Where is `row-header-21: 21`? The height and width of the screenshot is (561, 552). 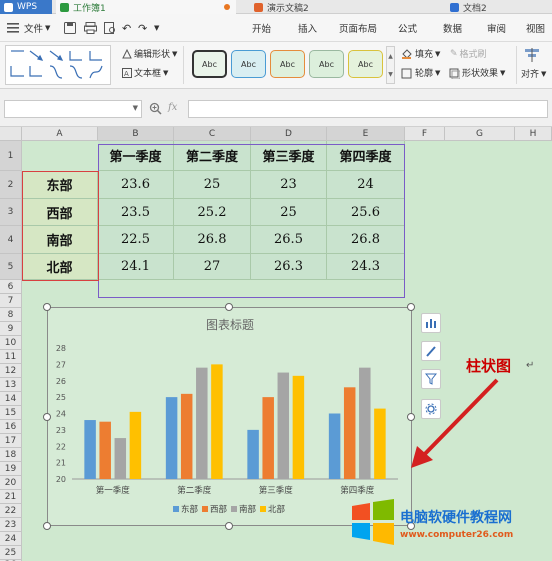
row-header-21: 21 is located at coordinates (11, 497).